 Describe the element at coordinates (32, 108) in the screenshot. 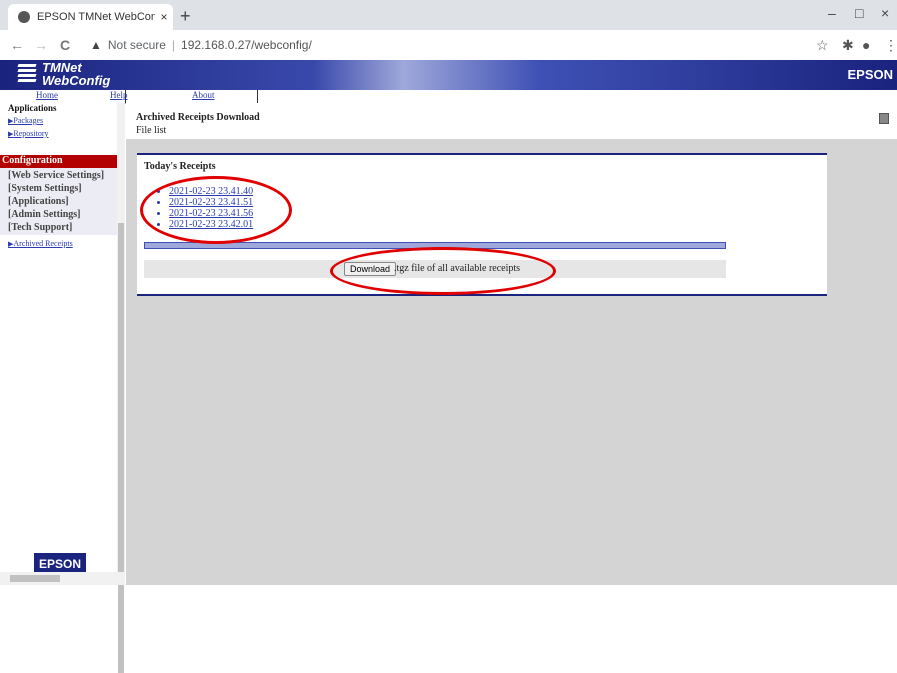

I see `sidebar-section-applications: Applications` at that location.